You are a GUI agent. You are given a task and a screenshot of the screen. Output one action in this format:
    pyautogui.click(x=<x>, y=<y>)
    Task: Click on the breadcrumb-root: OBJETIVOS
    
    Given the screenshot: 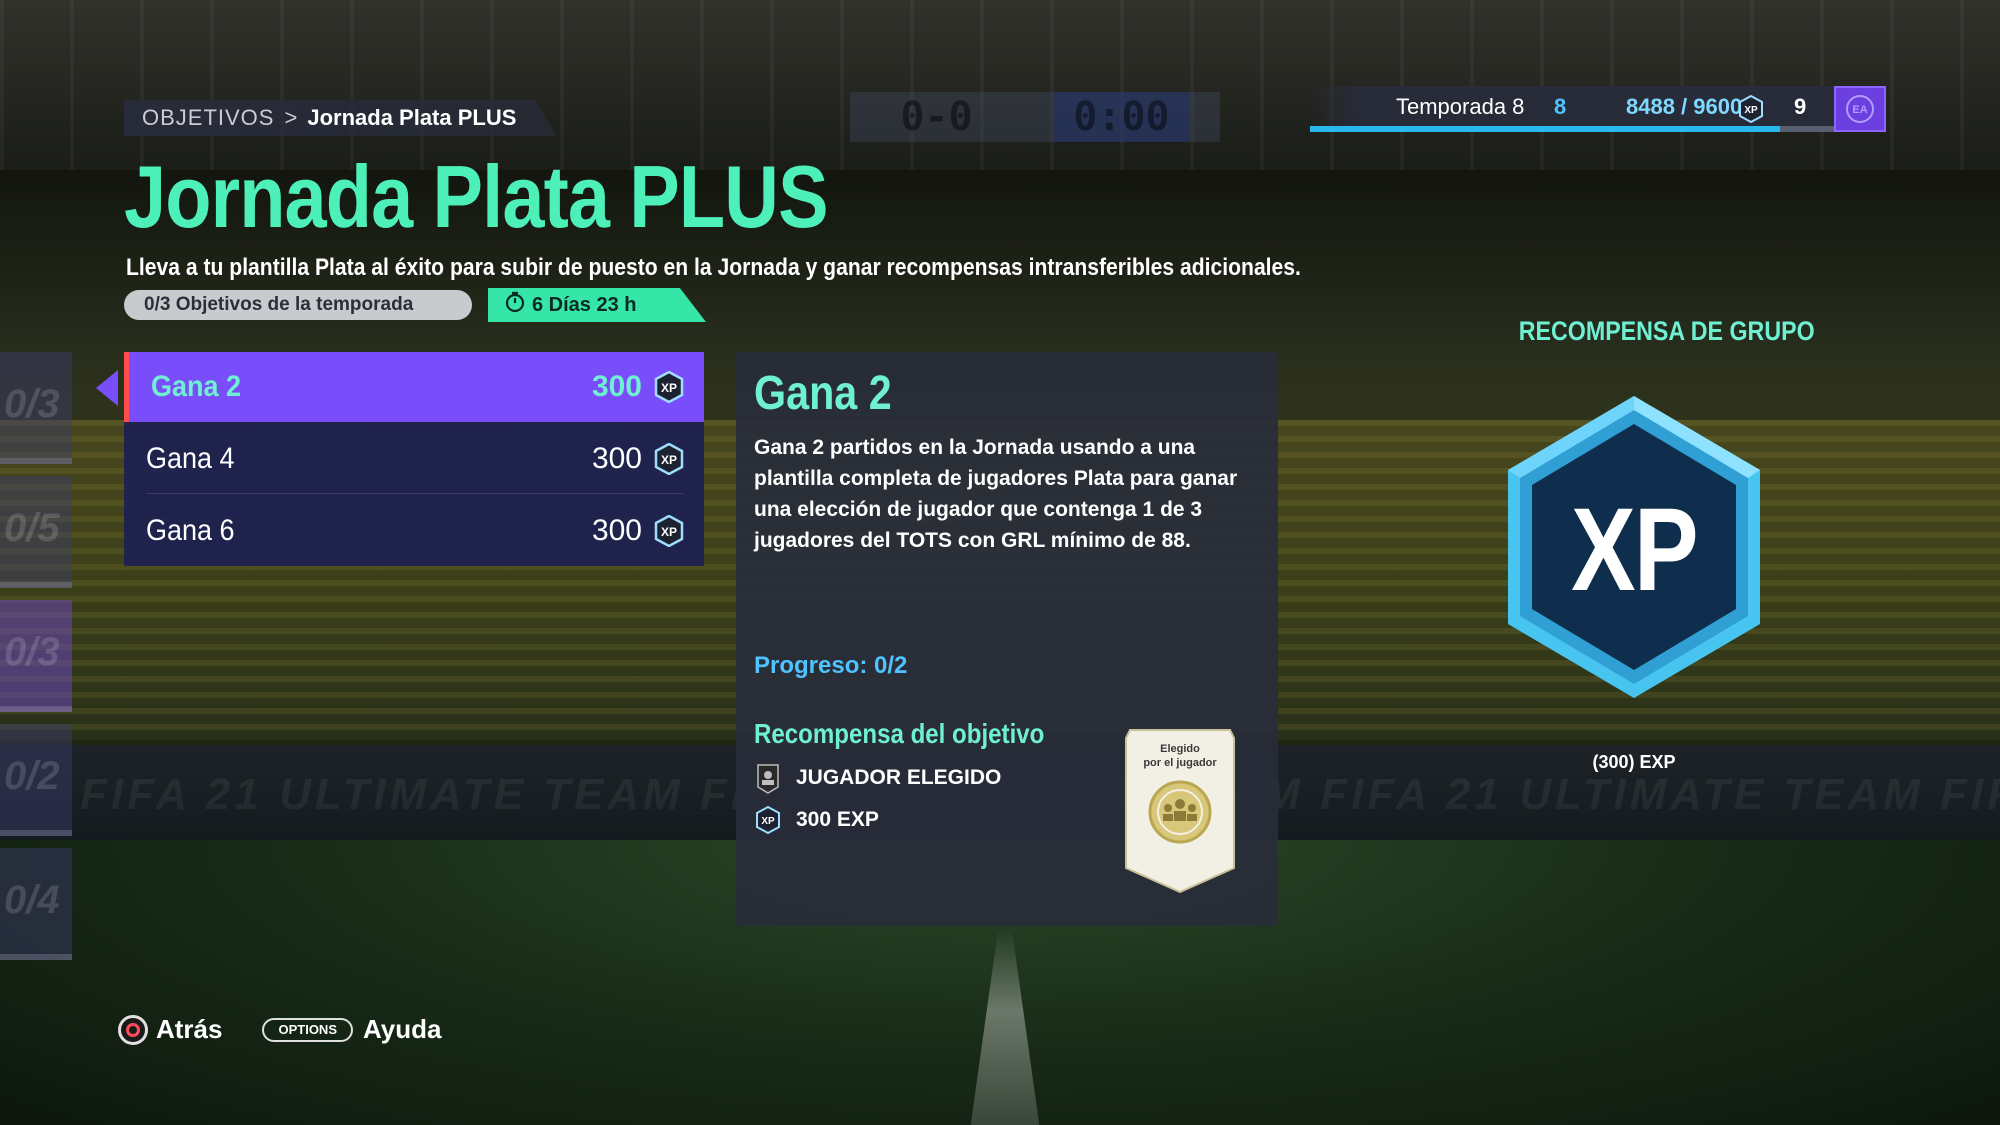 What is the action you would take?
    pyautogui.click(x=208, y=118)
    